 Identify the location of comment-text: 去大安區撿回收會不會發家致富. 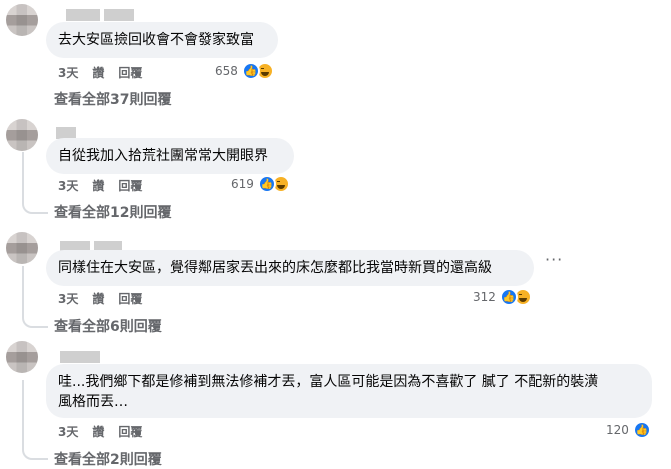
(156, 40).